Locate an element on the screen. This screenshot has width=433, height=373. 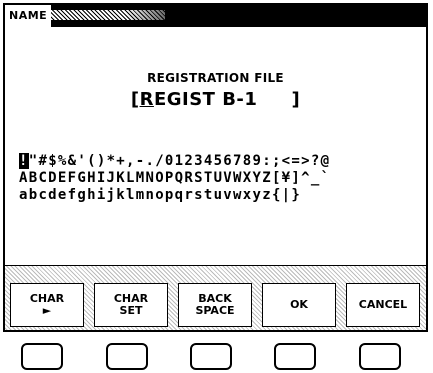
cancel-button: CANCEL is located at coordinates (383, 305).